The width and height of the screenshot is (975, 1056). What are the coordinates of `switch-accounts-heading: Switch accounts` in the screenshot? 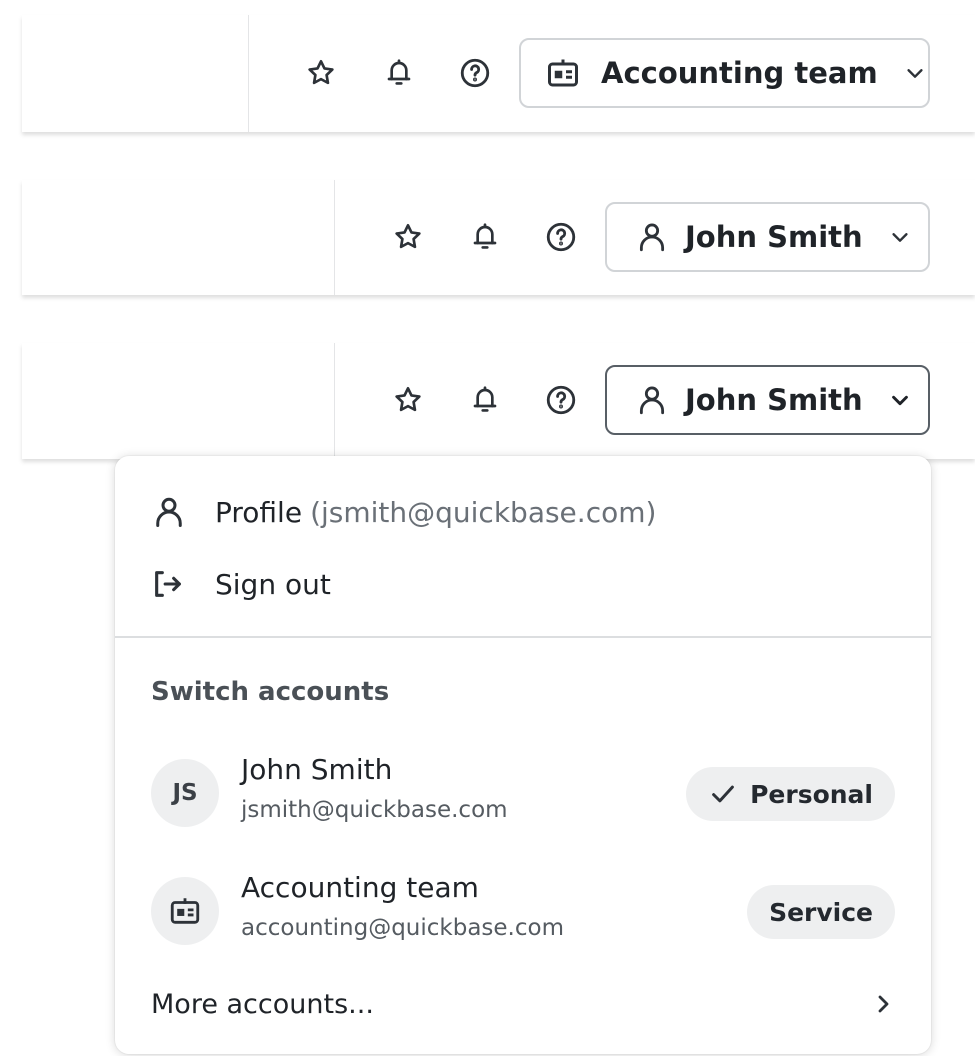 It's located at (270, 692).